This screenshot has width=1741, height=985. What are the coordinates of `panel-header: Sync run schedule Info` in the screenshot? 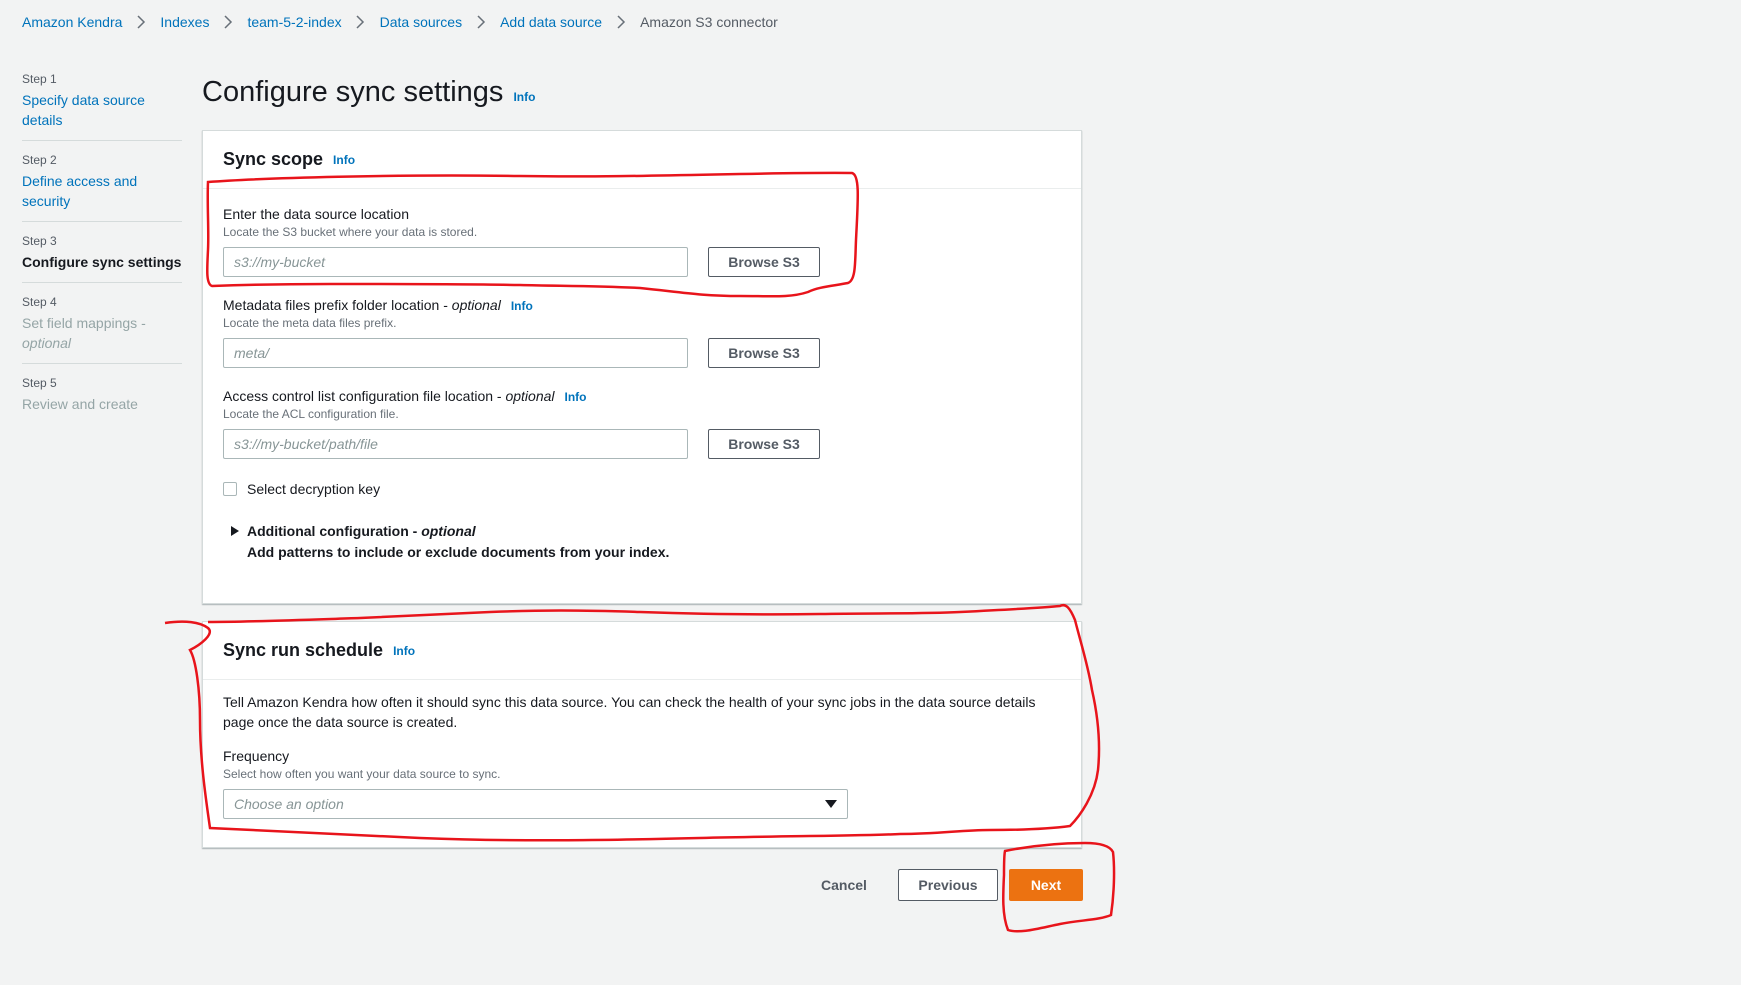 It's located at (642, 651).